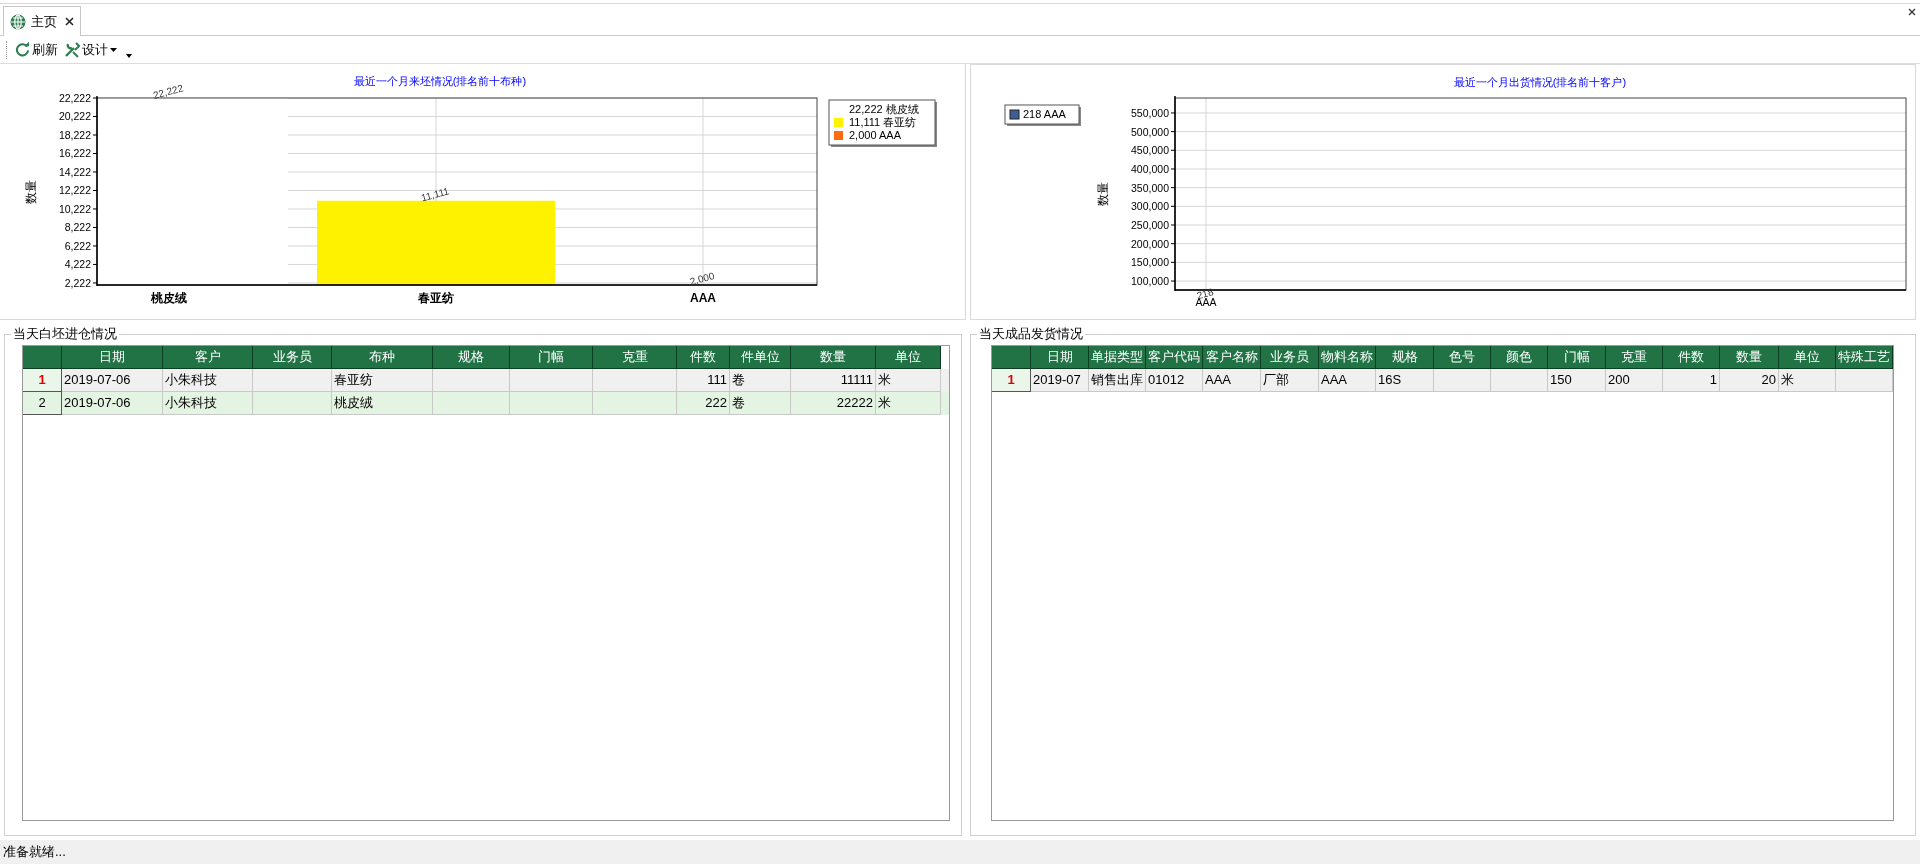  I want to click on table-cell: 20, so click(1749, 380).